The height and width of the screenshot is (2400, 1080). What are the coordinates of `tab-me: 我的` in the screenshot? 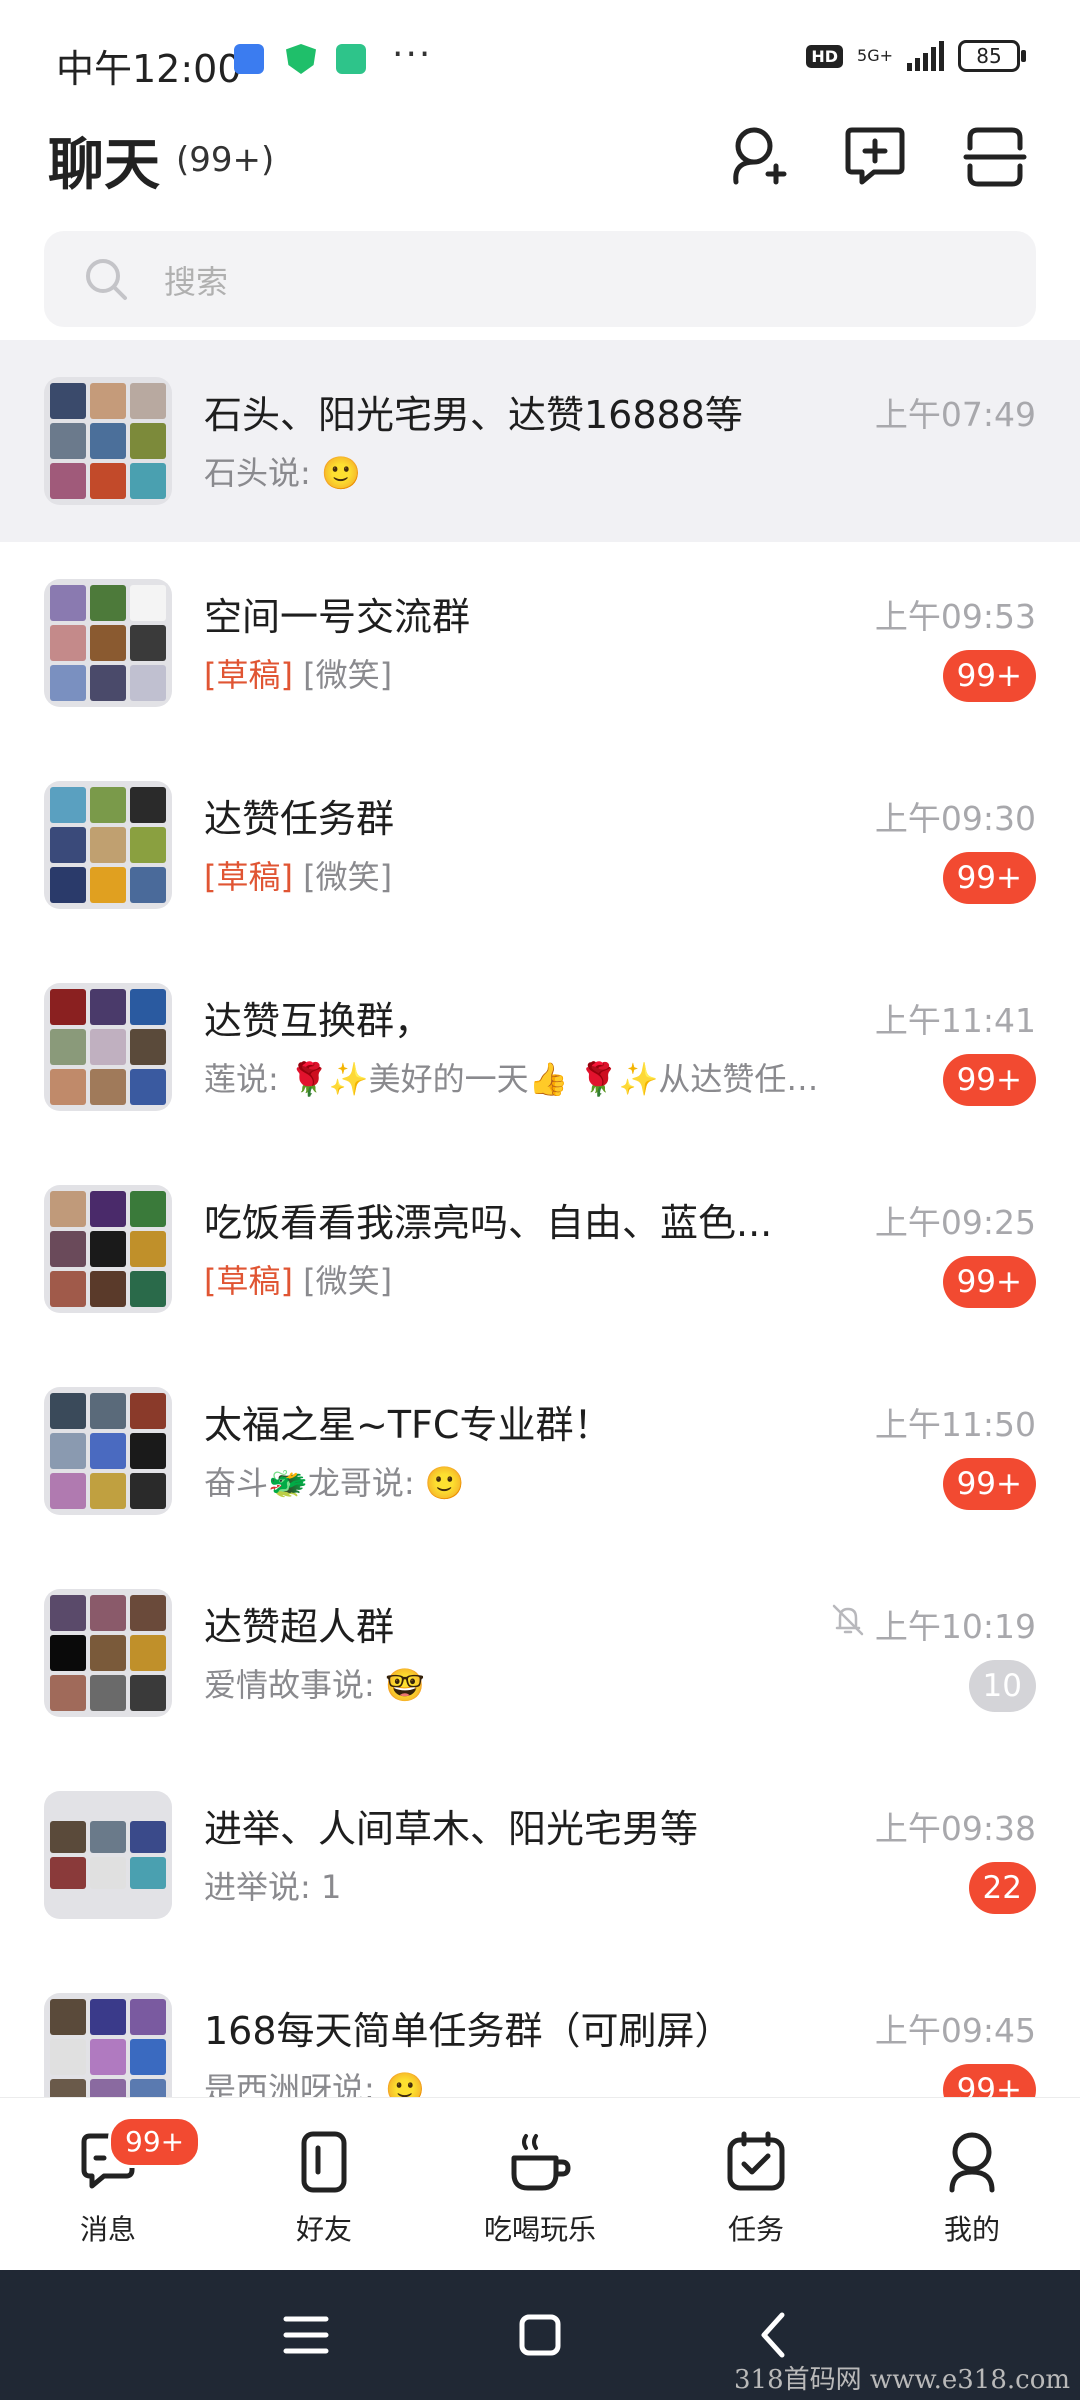 It's located at (972, 2184).